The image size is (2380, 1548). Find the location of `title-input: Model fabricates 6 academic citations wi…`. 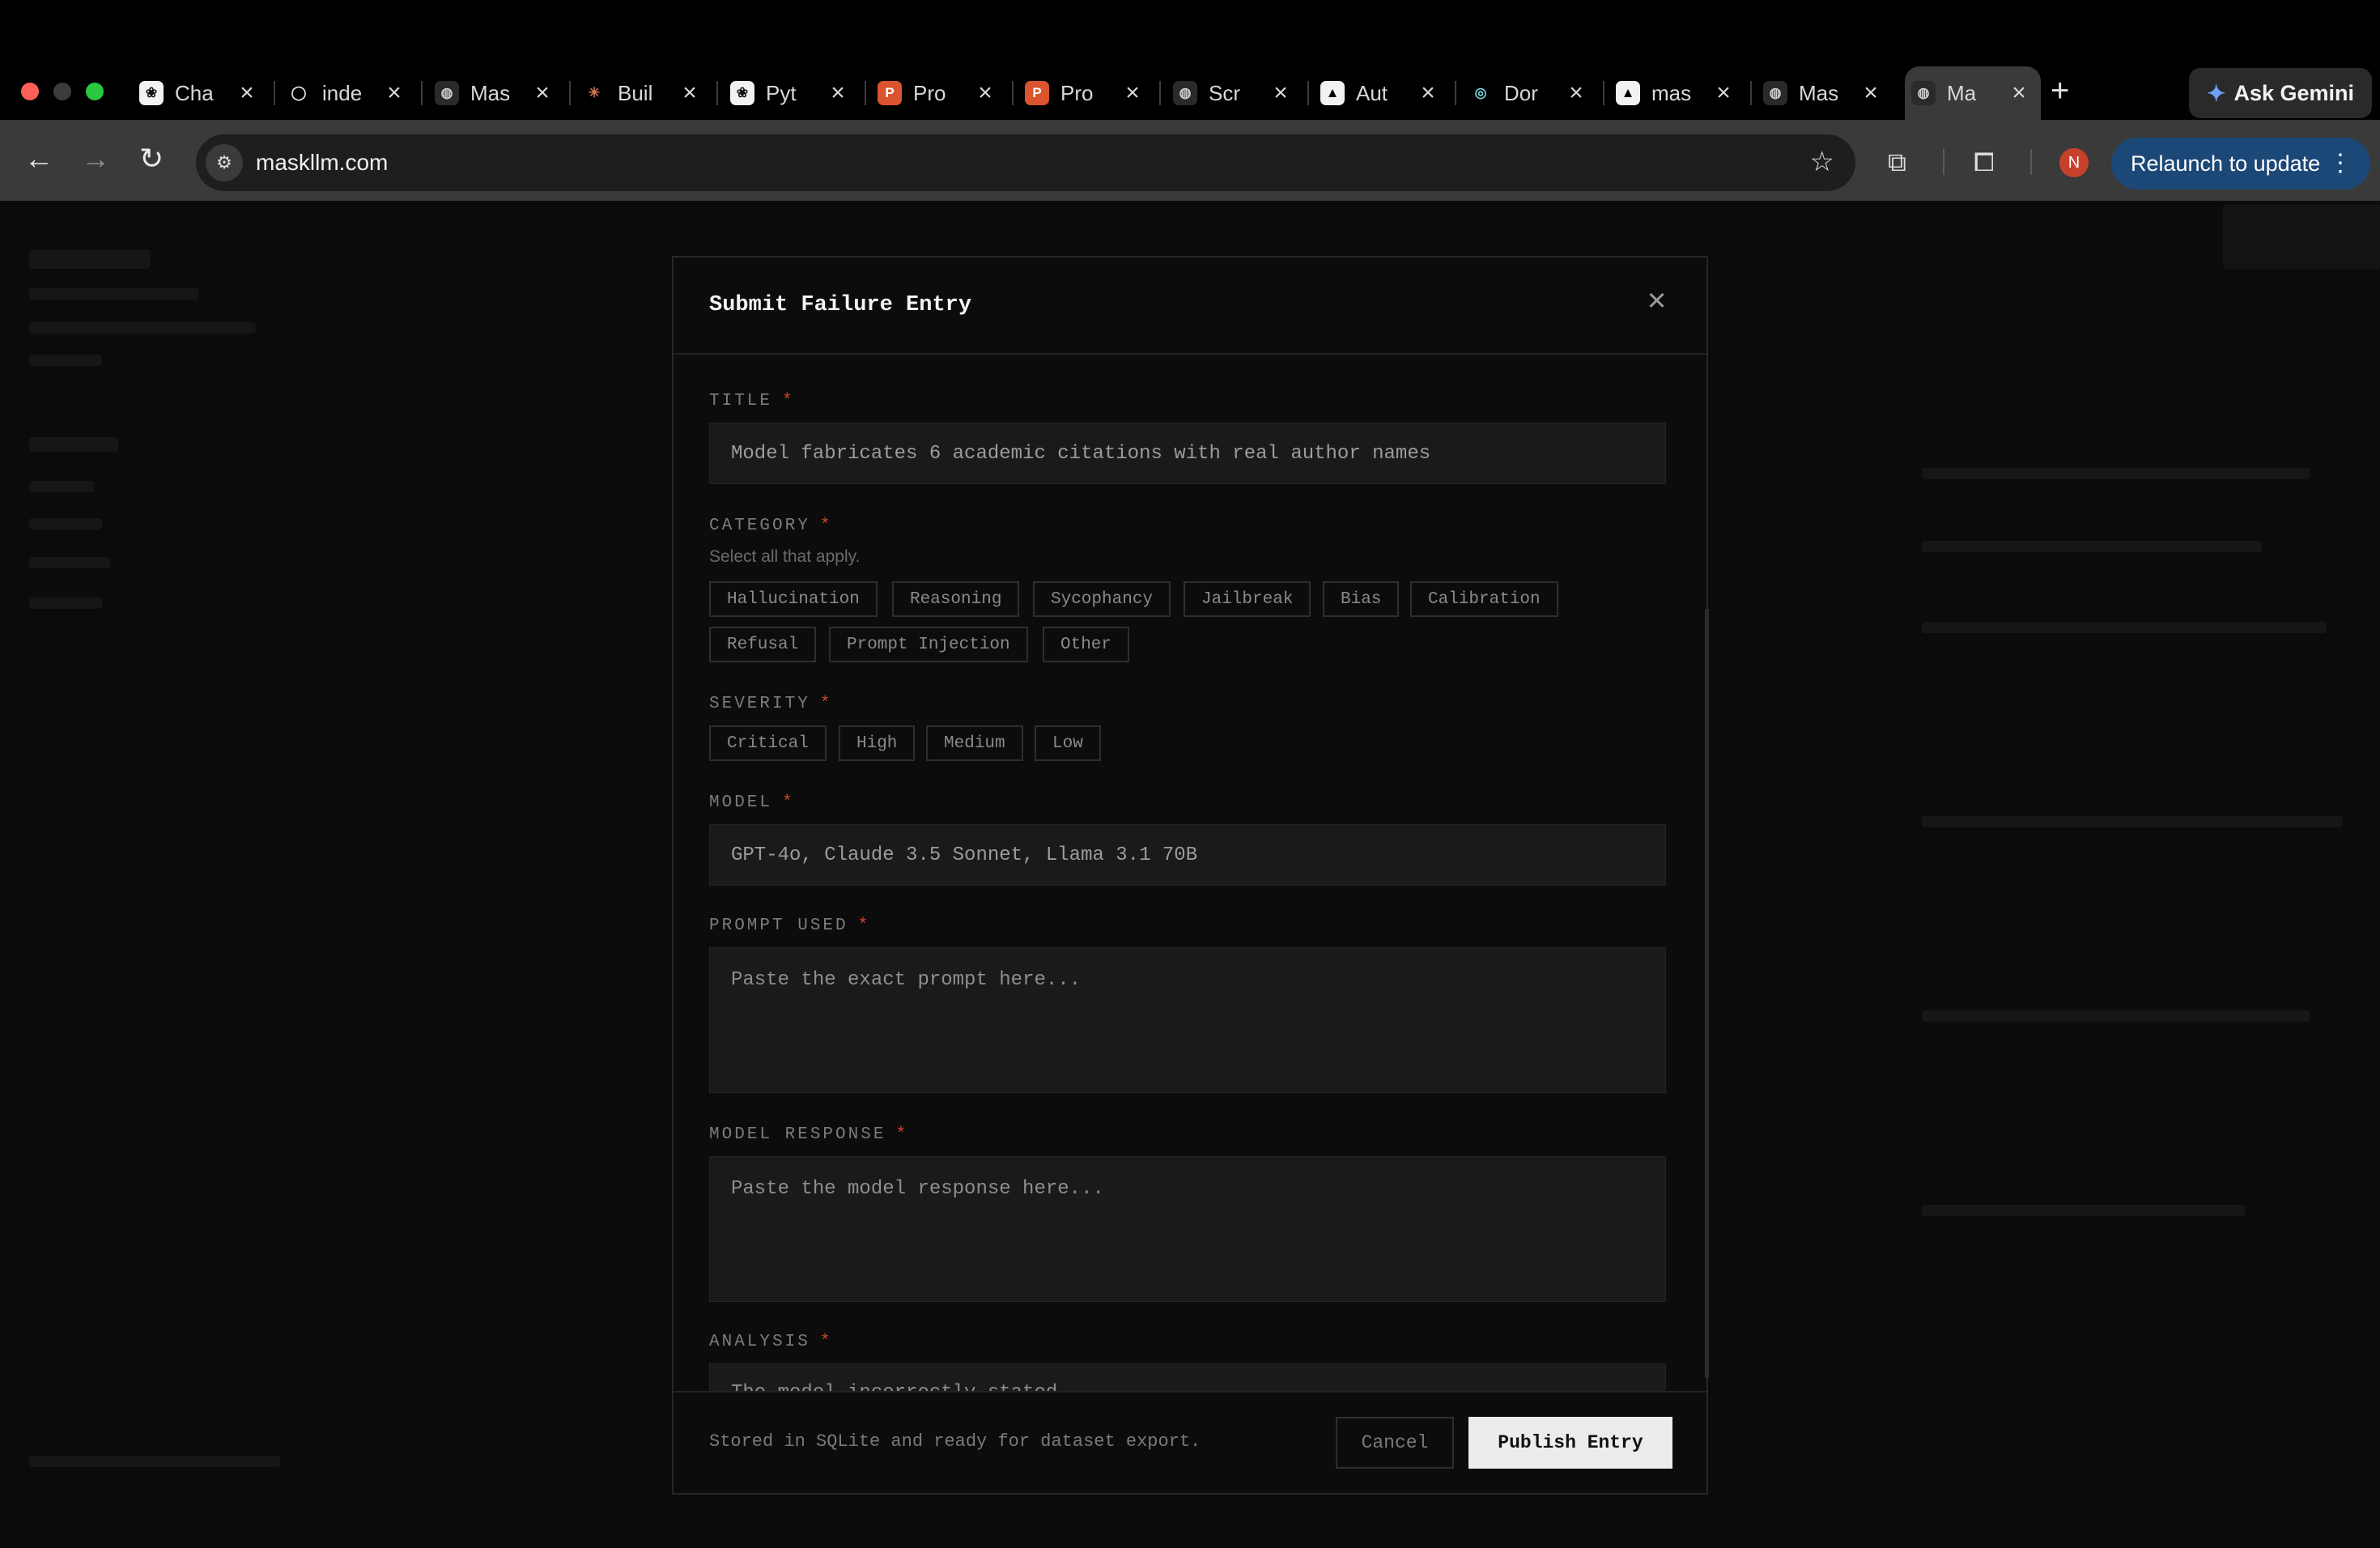

title-input: Model fabricates 6 academic citations wi… is located at coordinates (1187, 453).